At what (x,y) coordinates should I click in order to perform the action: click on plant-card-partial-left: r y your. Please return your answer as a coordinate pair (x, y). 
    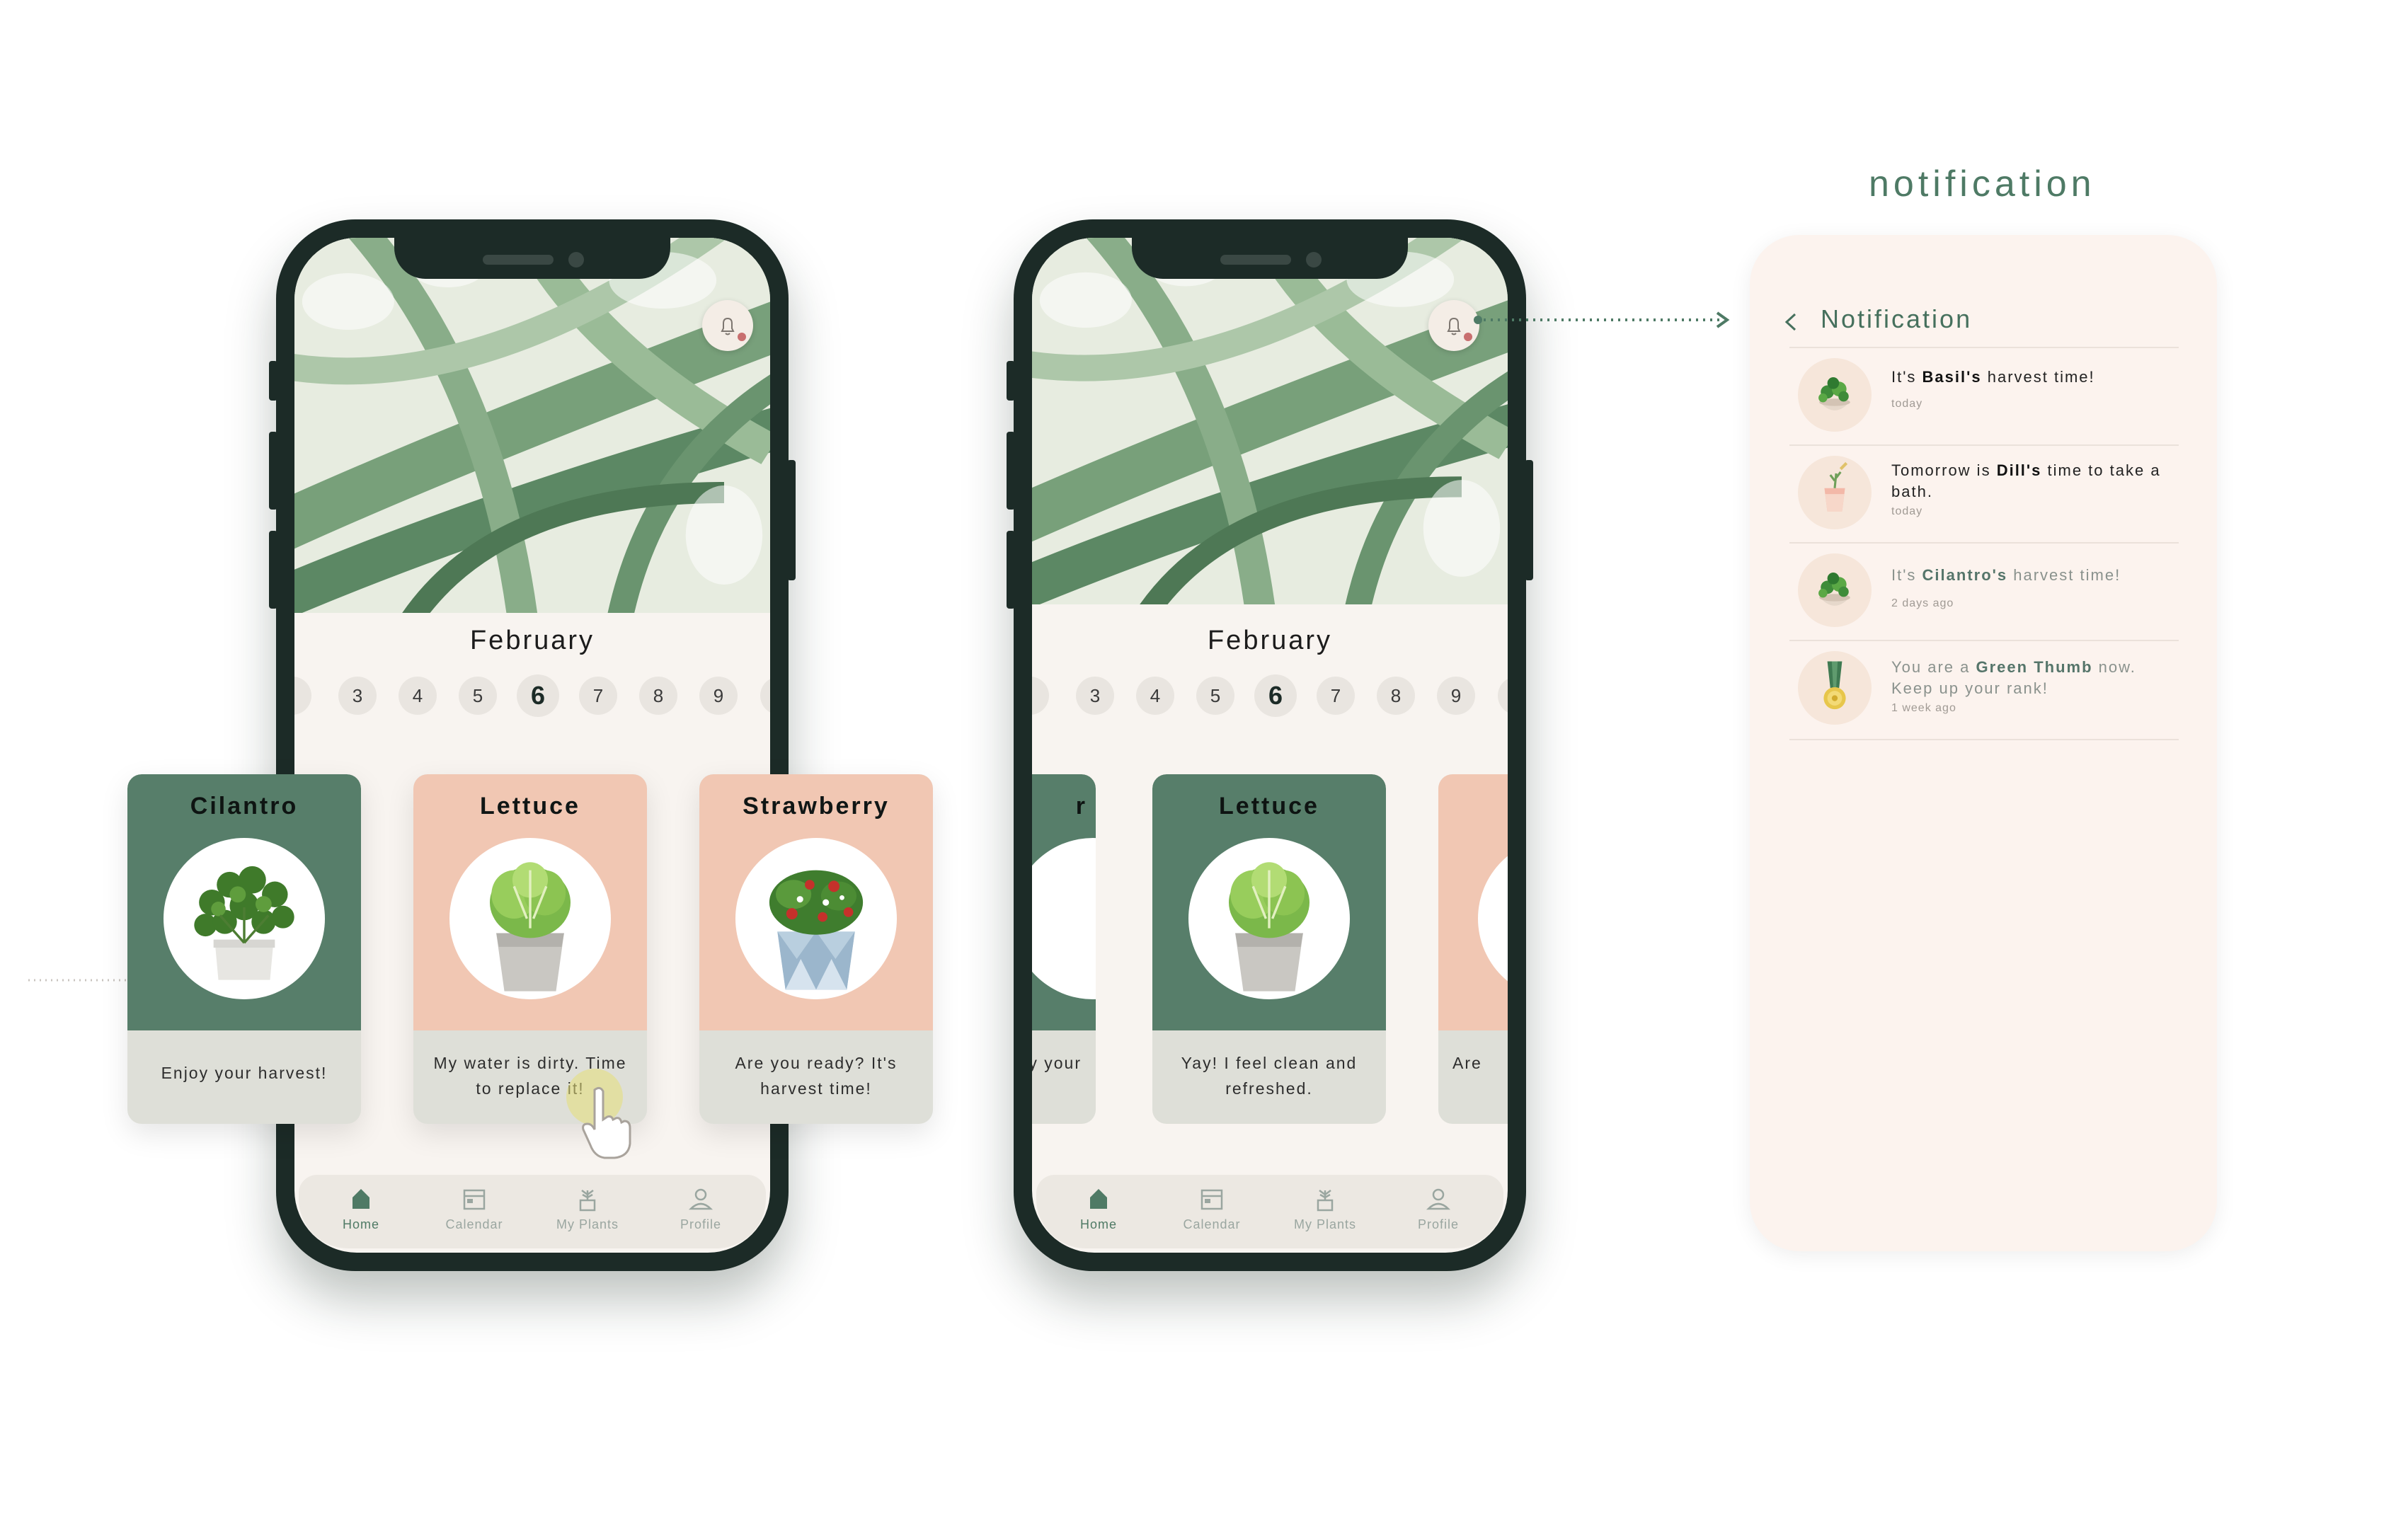
    Looking at the image, I should click on (1064, 949).